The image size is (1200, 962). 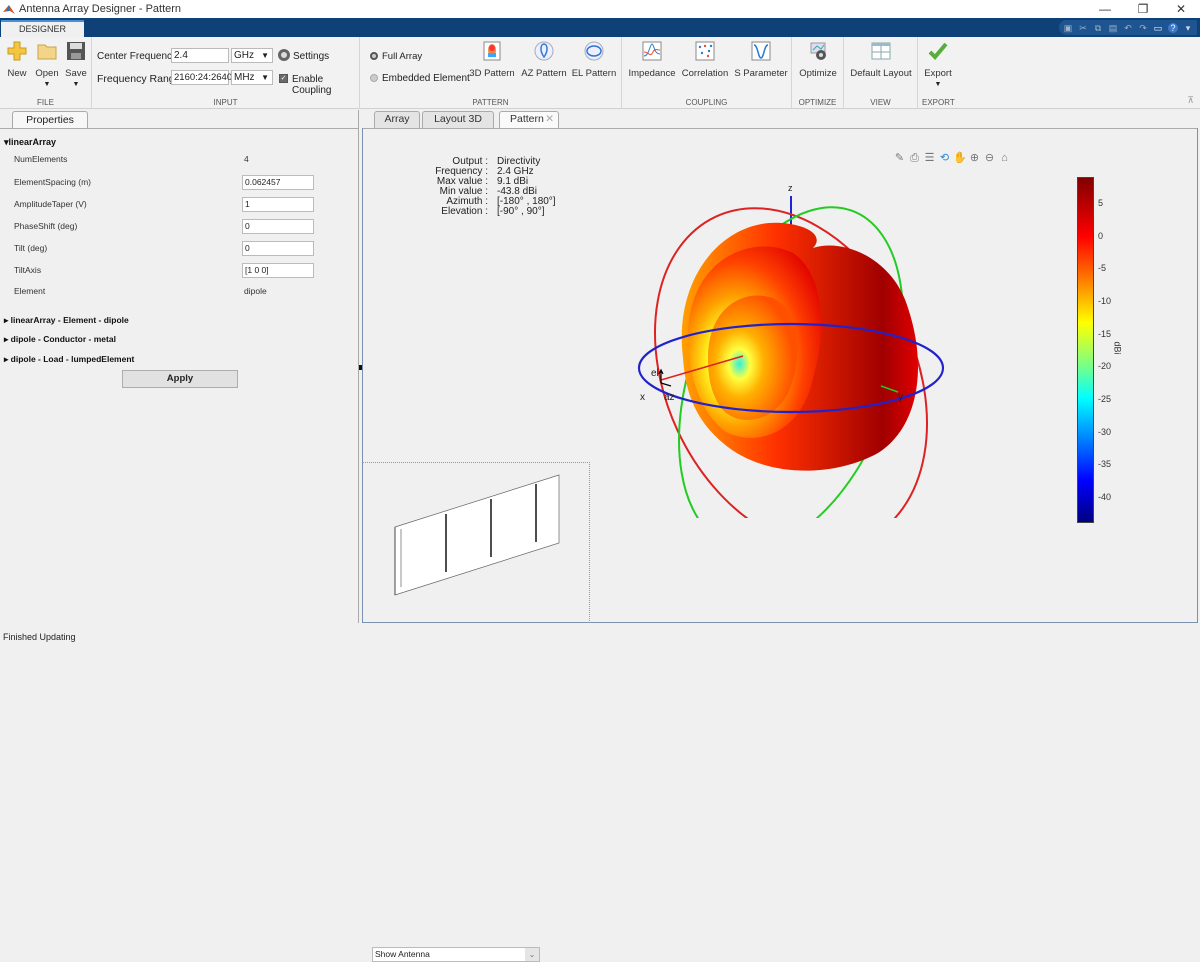 I want to click on s-parameter-label: S Parameter, so click(x=761, y=73).